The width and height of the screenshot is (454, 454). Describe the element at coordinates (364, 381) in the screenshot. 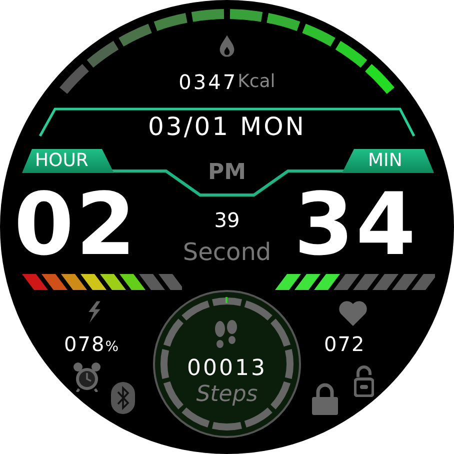

I see `unlocked-lock-icon` at that location.